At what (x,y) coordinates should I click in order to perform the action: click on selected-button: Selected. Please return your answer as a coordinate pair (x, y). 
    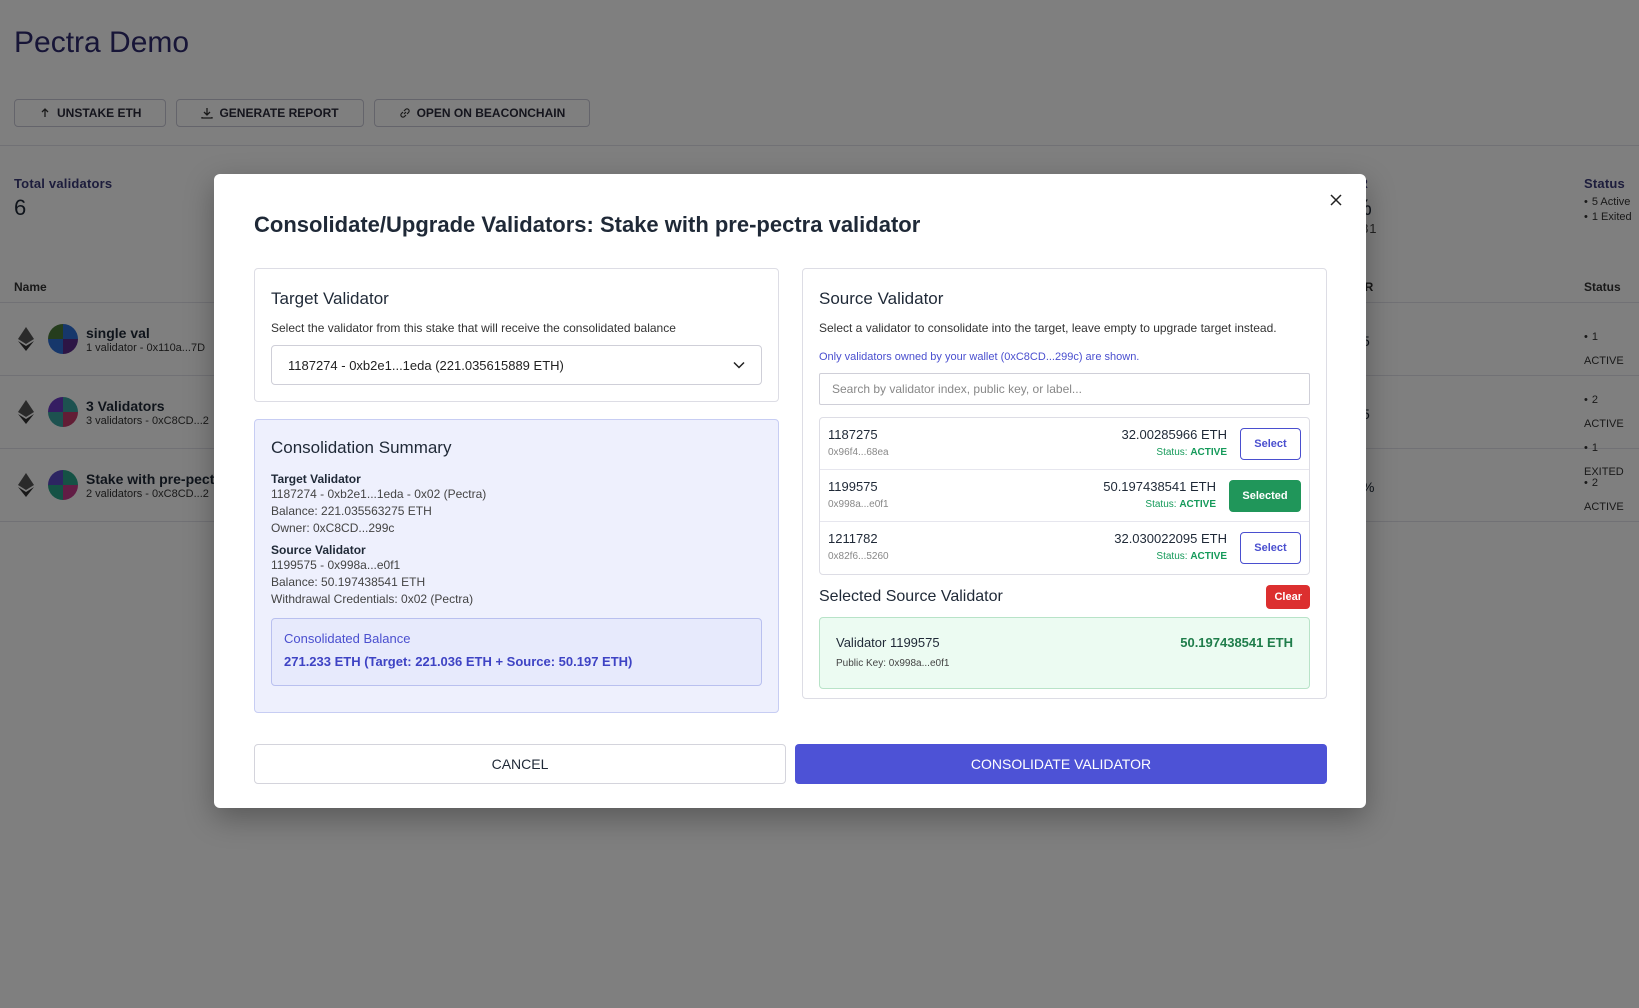
    Looking at the image, I should click on (1265, 496).